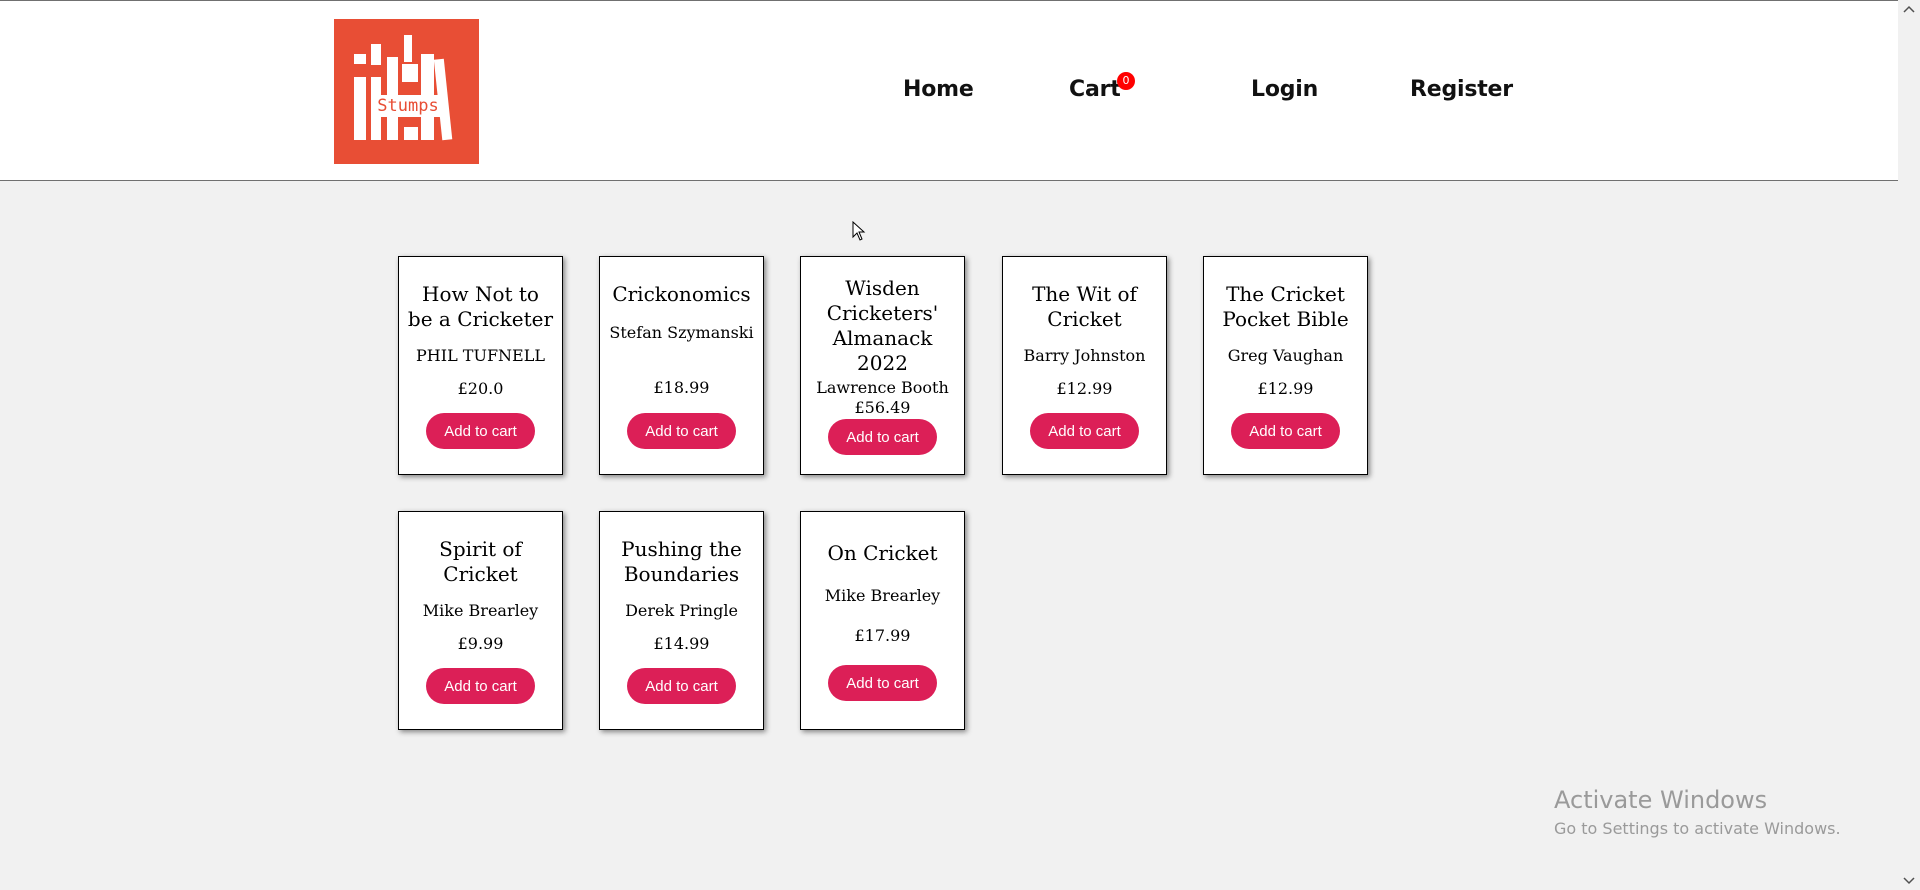 The image size is (1920, 890). I want to click on activate-windows-title: Activate Windows, so click(1661, 800).